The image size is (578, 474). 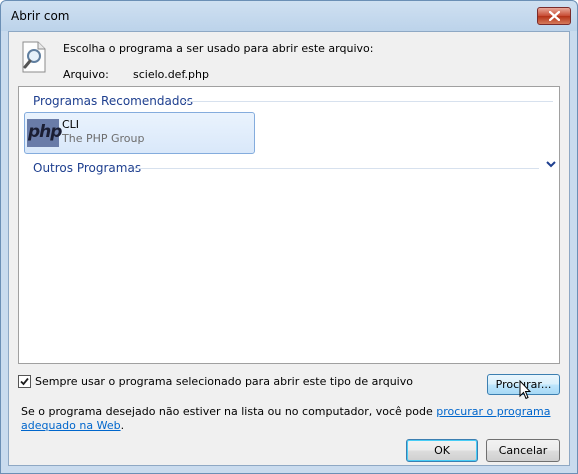 What do you see at coordinates (40, 16) in the screenshot?
I see `window-title: Abrir com` at bounding box center [40, 16].